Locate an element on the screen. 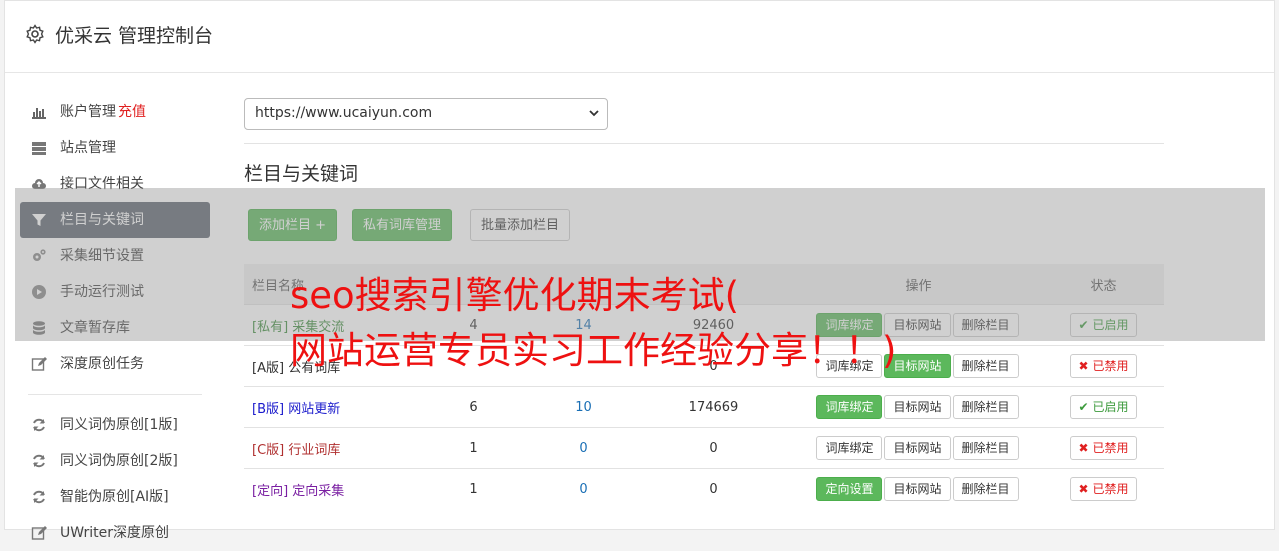 The image size is (1279, 551). sidebar-item-deep-original: 深度原创任务 is located at coordinates (115, 364).